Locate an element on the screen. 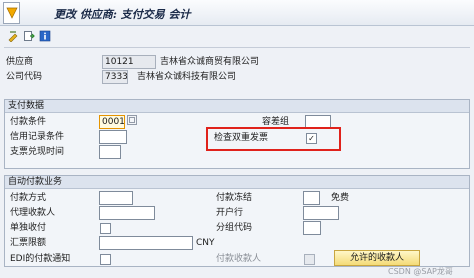 The image size is (474, 278). sap-logo-icon is located at coordinates (11, 13).